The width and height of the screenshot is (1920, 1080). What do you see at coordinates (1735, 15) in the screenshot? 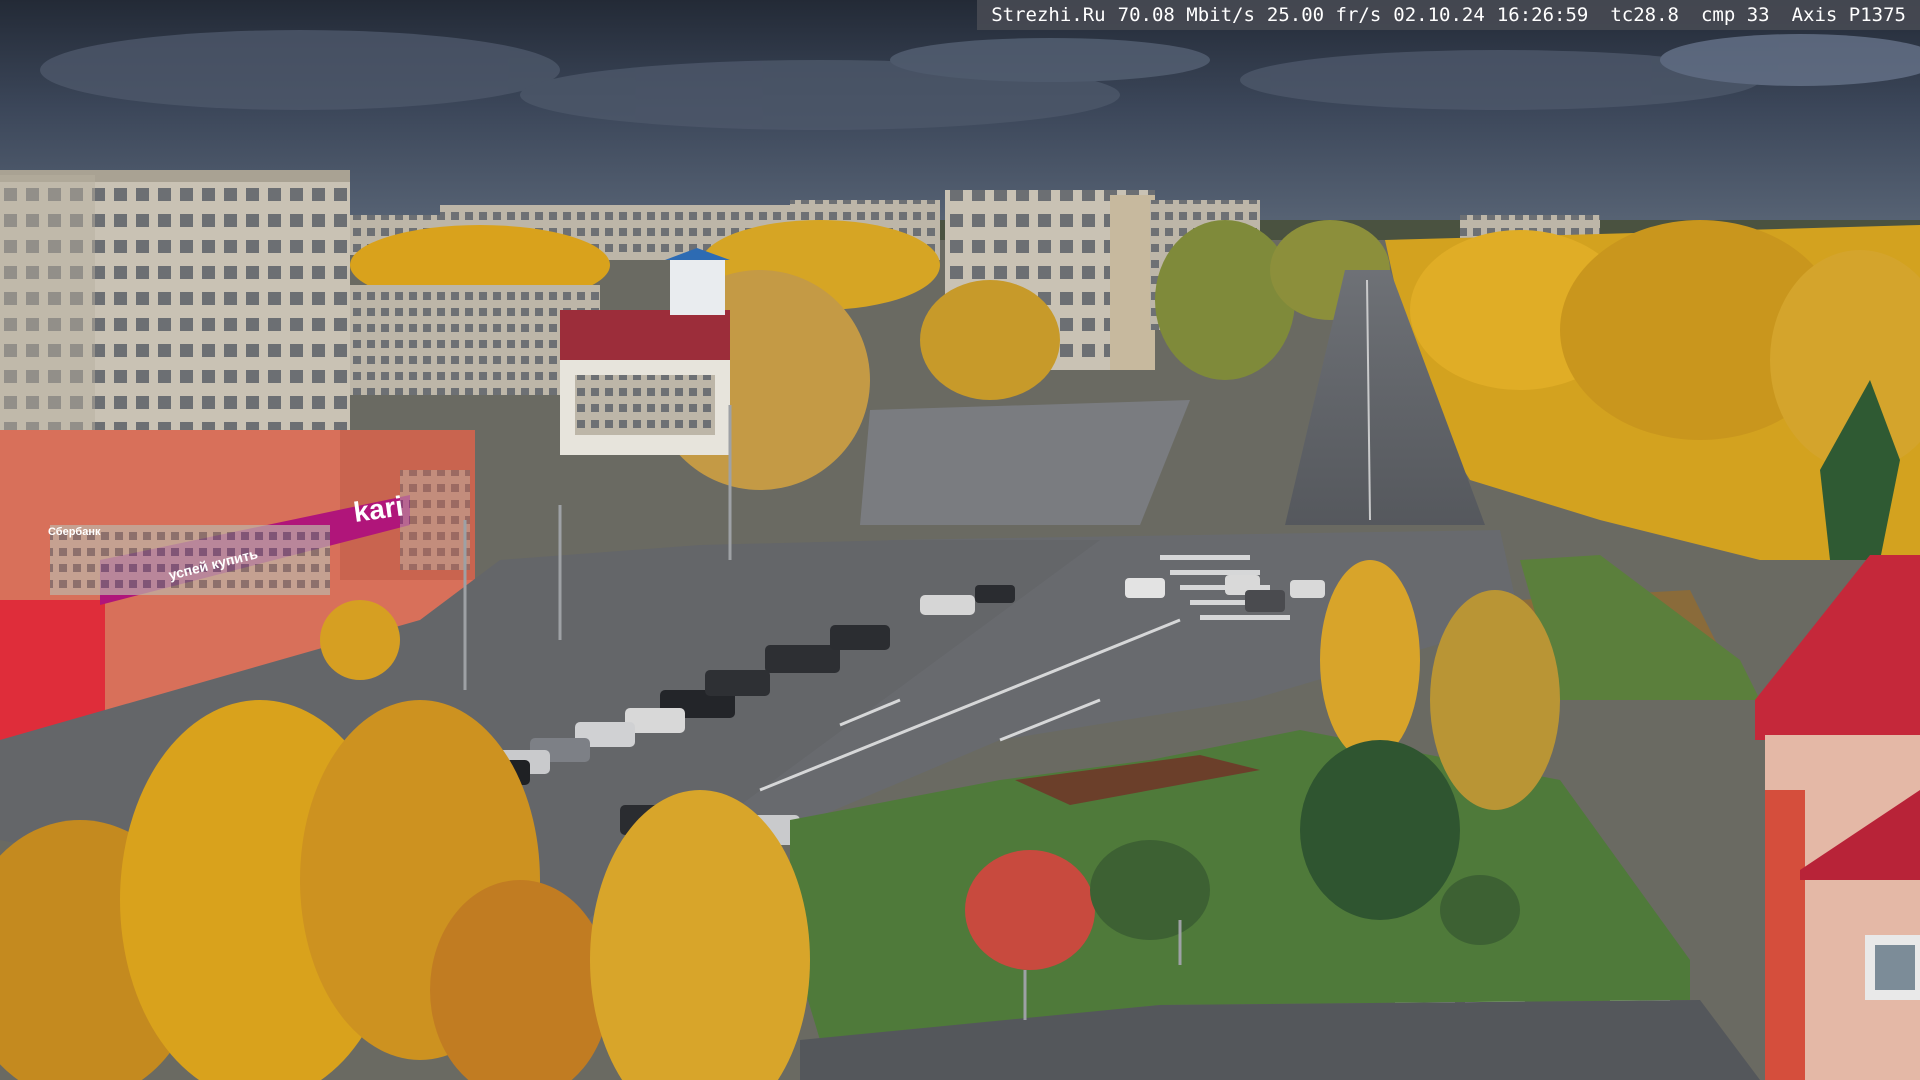
I see `overlay-cmp: cmp 33` at bounding box center [1735, 15].